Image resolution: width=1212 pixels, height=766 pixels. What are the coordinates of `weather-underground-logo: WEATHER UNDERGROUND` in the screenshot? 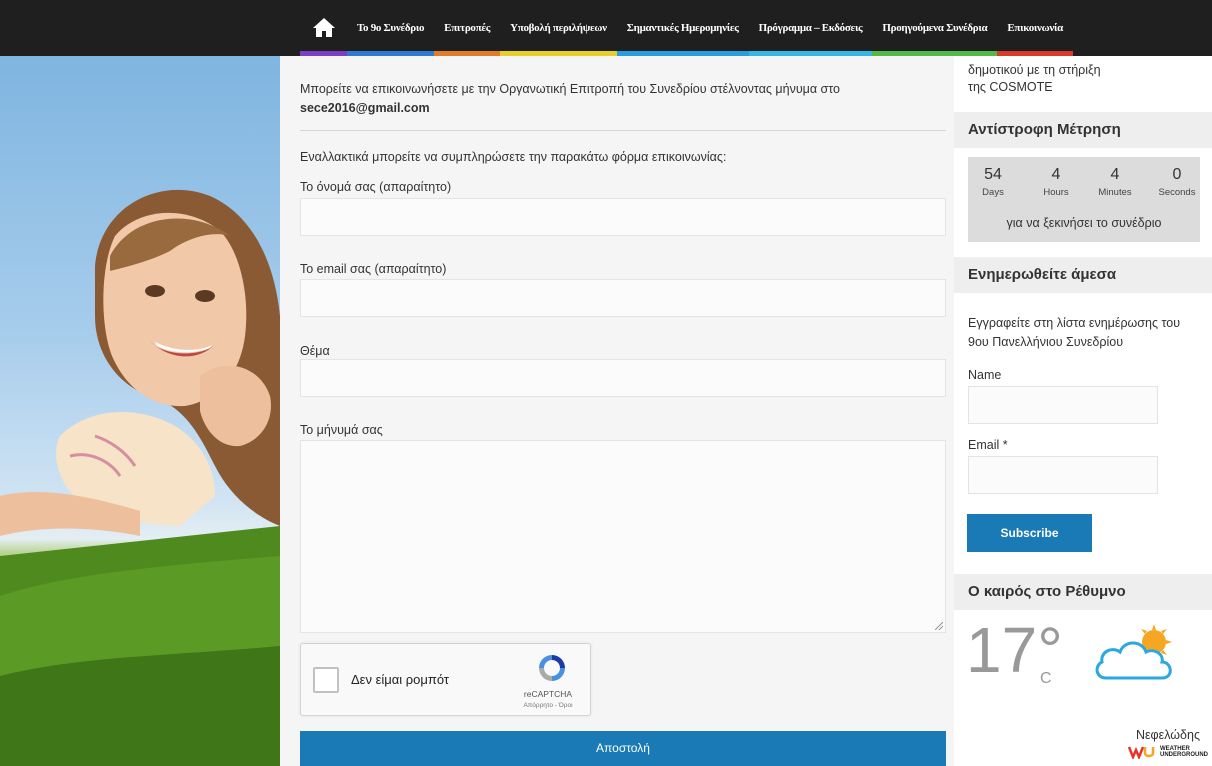 It's located at (1168, 752).